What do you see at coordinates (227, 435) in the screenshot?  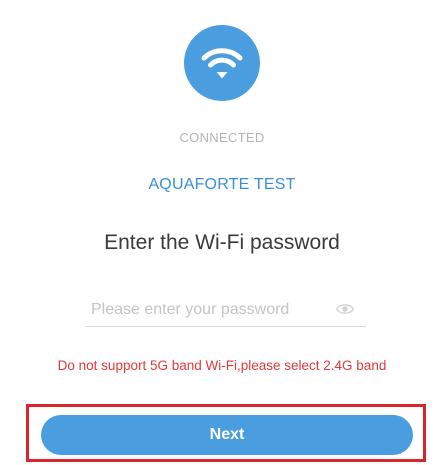 I see `next-button: Next` at bounding box center [227, 435].